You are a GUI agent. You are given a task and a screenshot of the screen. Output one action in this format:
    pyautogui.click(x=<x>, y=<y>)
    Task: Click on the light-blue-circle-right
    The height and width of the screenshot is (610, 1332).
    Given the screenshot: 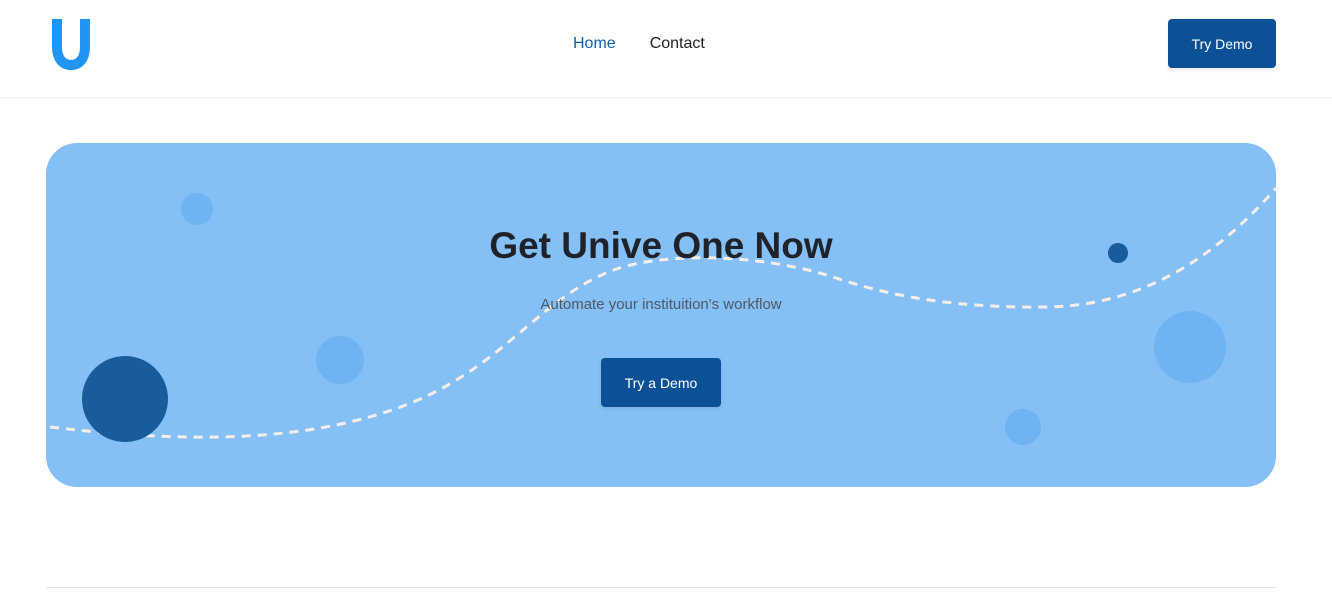 What is the action you would take?
    pyautogui.click(x=1190, y=347)
    